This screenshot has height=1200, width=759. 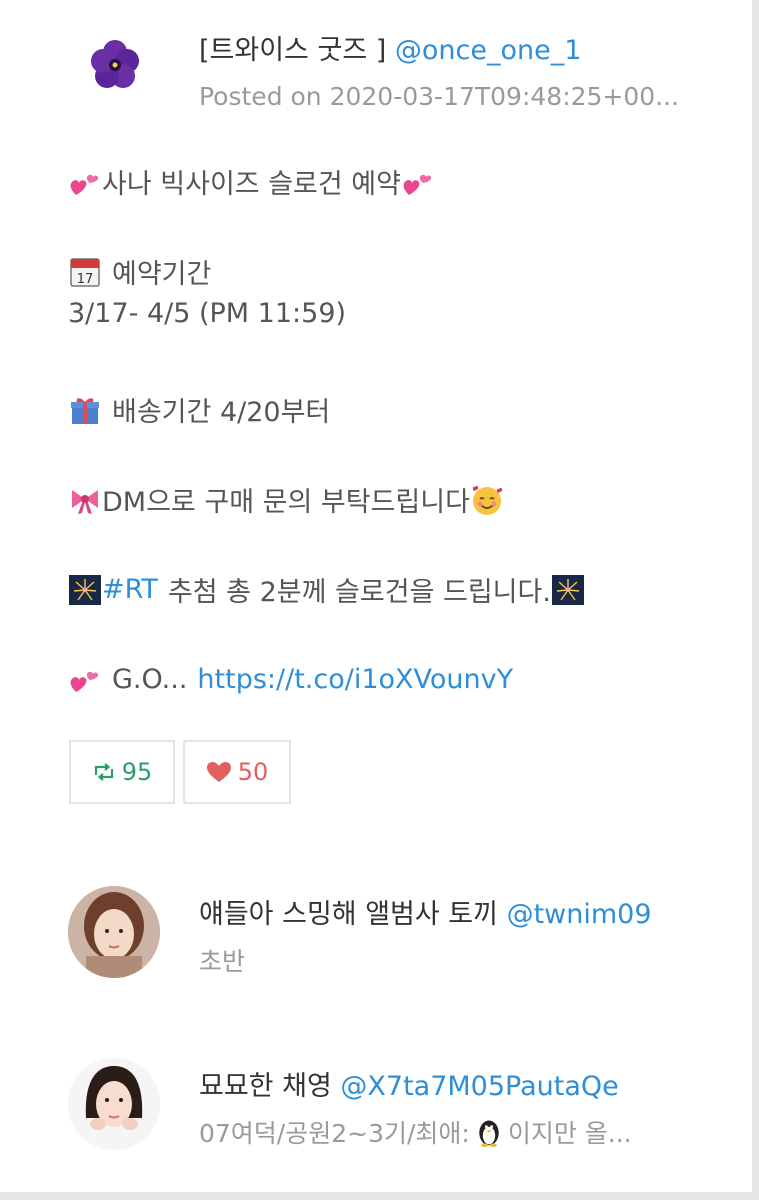 What do you see at coordinates (115, 65) in the screenshot?
I see `purple-flower-icon` at bounding box center [115, 65].